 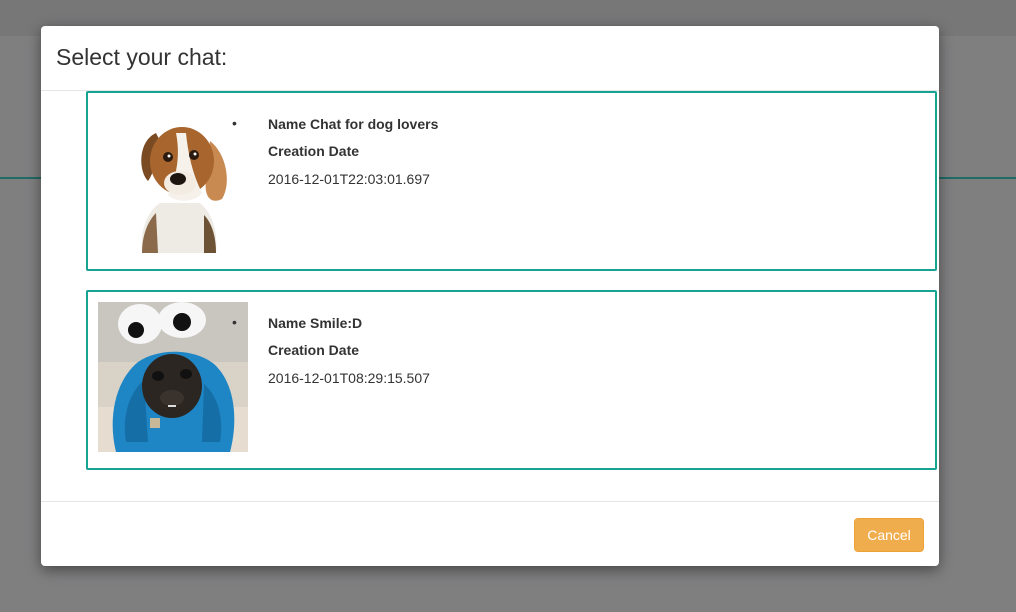 I want to click on modal-header: Select your chat:, so click(x=490, y=58).